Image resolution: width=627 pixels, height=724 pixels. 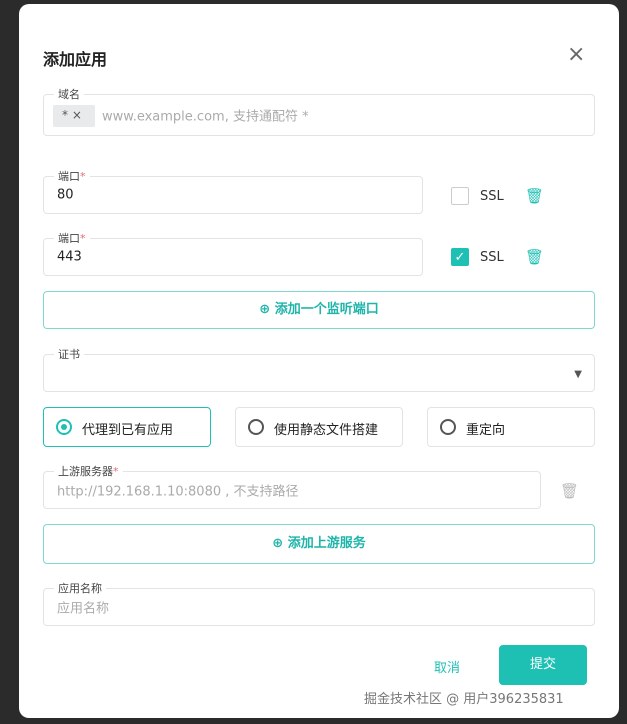 I want to click on upstream-label: 上游服务器*, so click(x=88, y=471).